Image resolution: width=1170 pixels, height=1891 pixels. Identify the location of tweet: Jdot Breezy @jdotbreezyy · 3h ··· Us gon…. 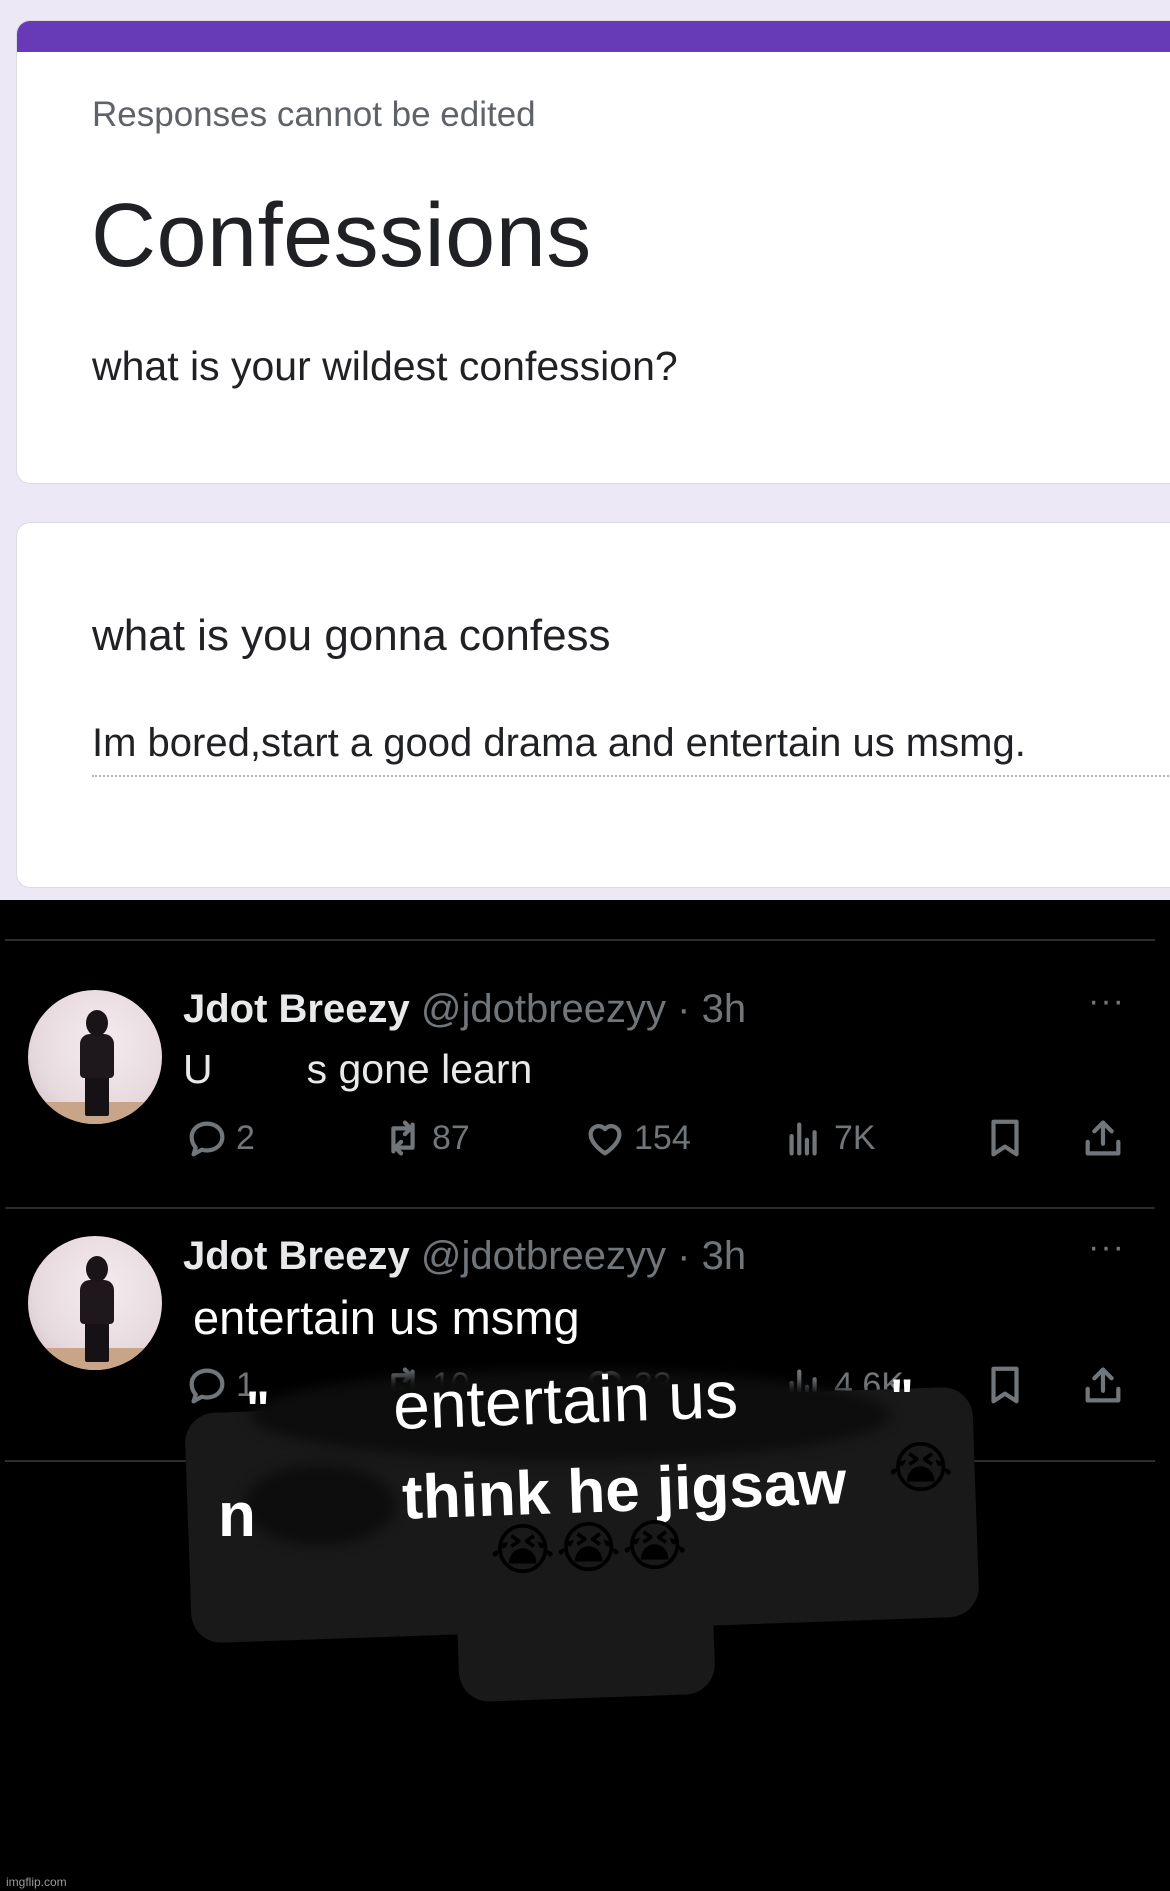
(585, 1068).